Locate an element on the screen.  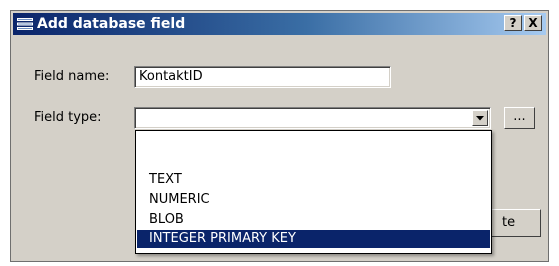
help-button: ? is located at coordinates (513, 23).